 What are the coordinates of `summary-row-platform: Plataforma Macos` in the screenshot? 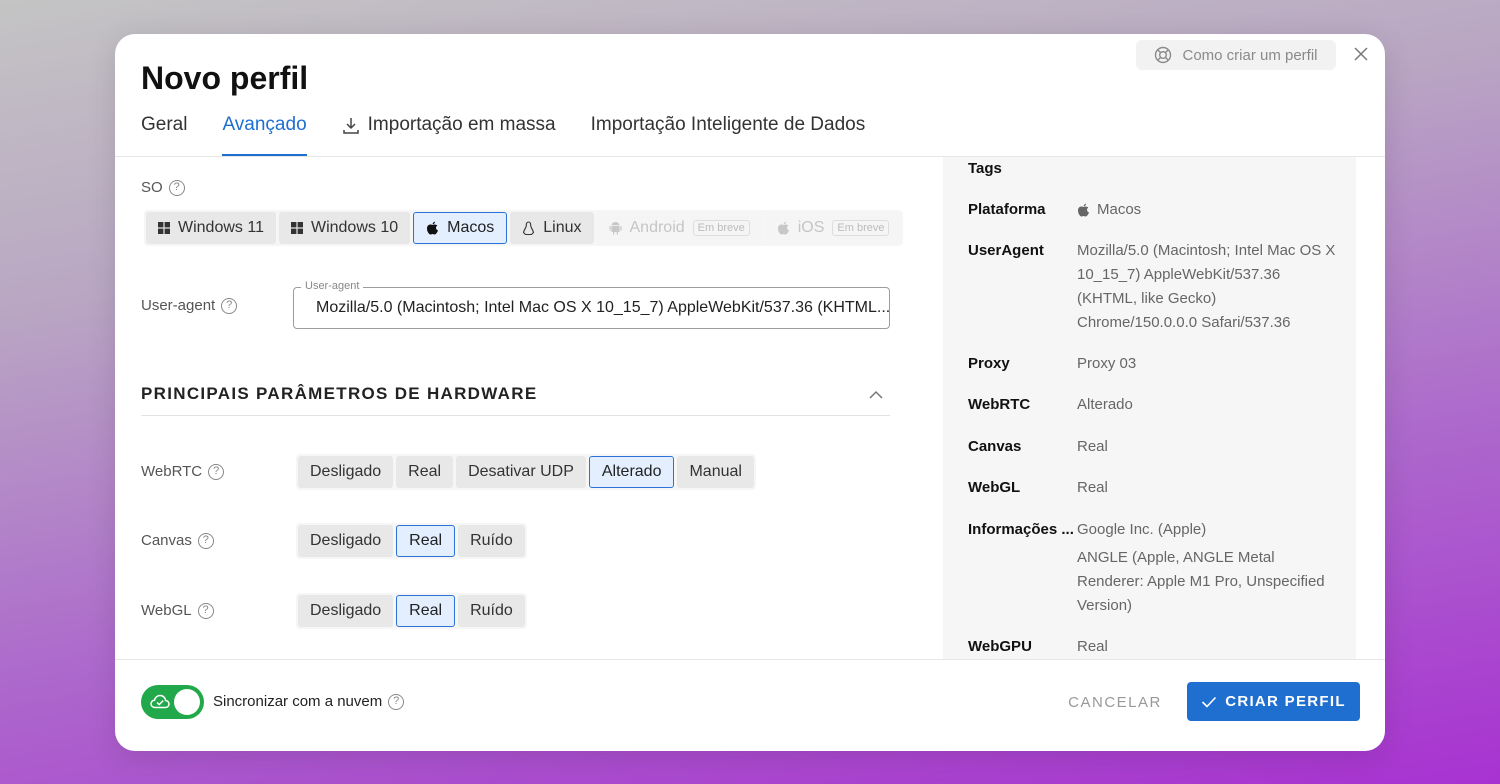 It's located at (1055, 209).